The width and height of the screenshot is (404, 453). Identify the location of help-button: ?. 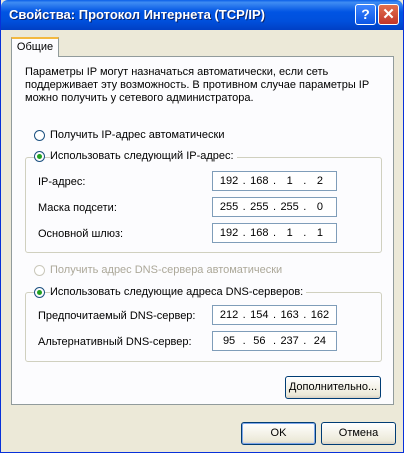
(365, 14).